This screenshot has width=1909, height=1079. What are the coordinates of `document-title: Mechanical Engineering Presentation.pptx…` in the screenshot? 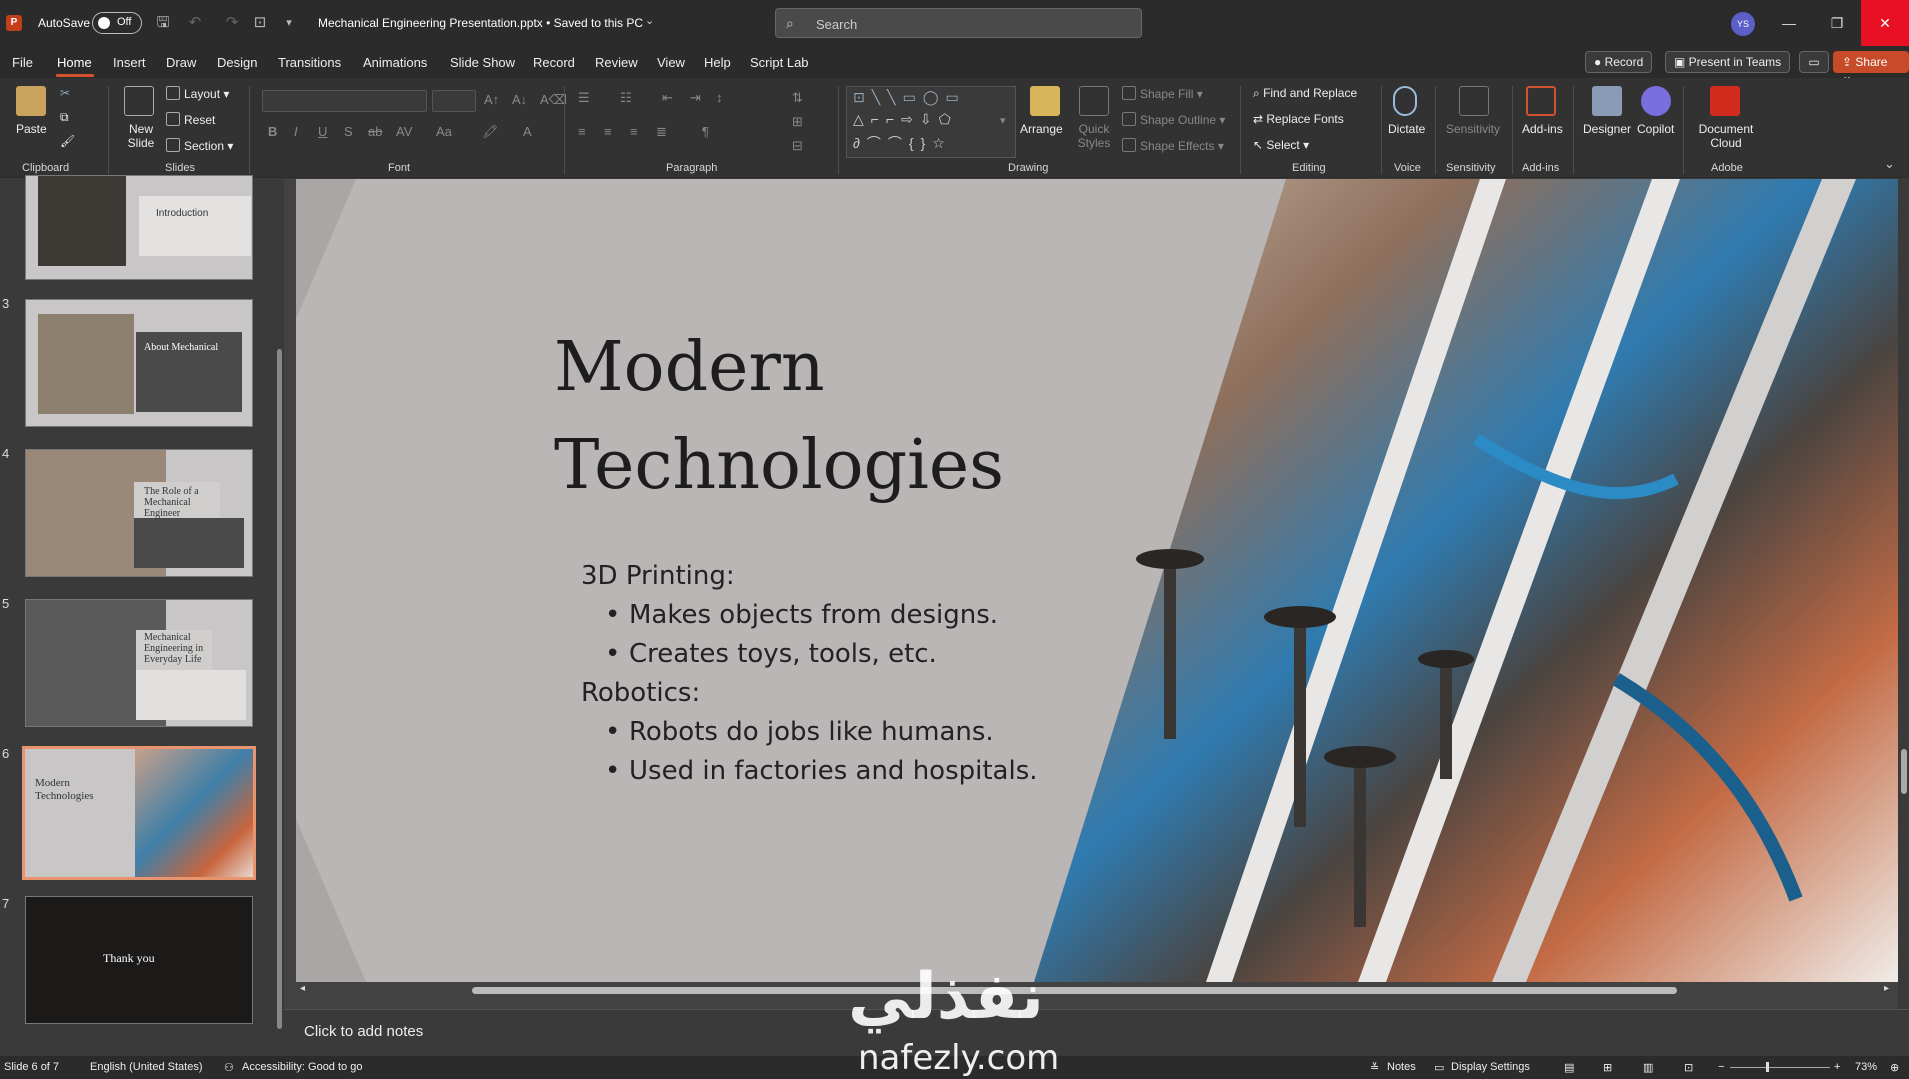 It's located at (480, 23).